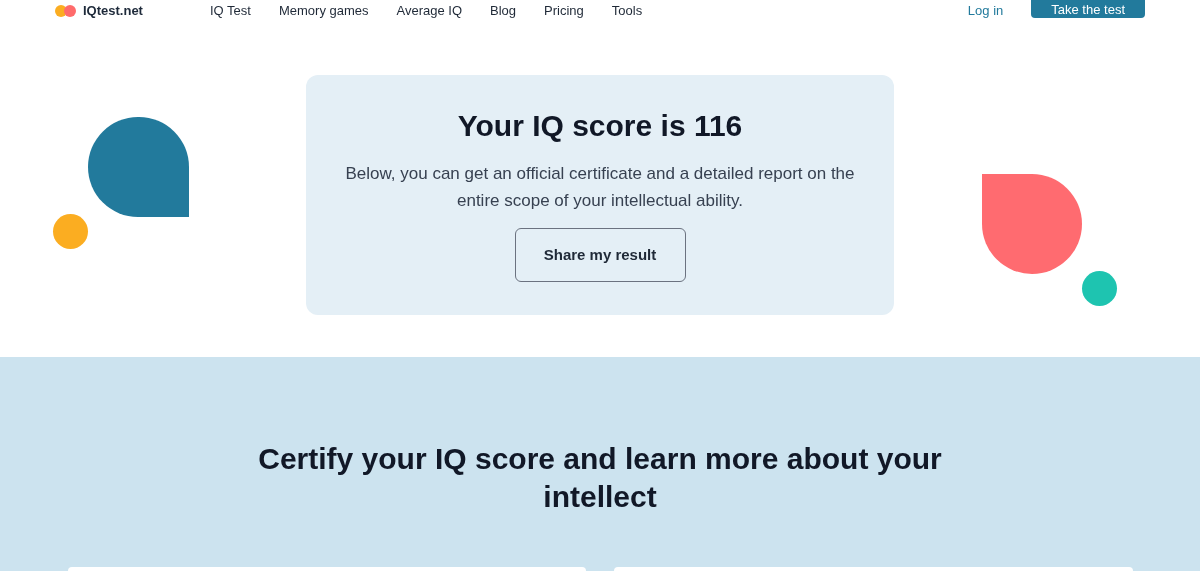  What do you see at coordinates (600, 255) in the screenshot?
I see `share-button: Share my result` at bounding box center [600, 255].